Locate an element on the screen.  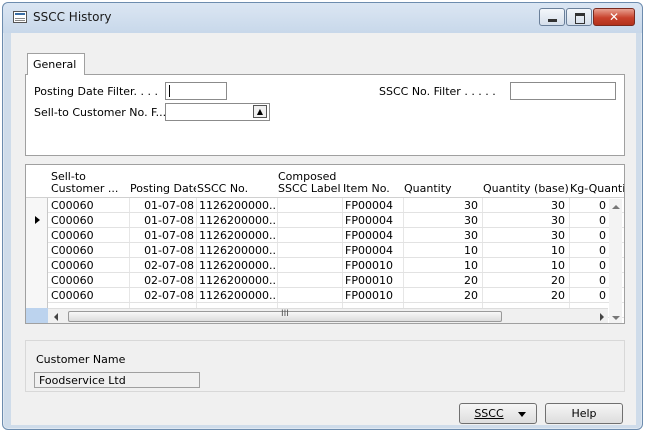
col-sscc-no: SSCC No. is located at coordinates (237, 189).